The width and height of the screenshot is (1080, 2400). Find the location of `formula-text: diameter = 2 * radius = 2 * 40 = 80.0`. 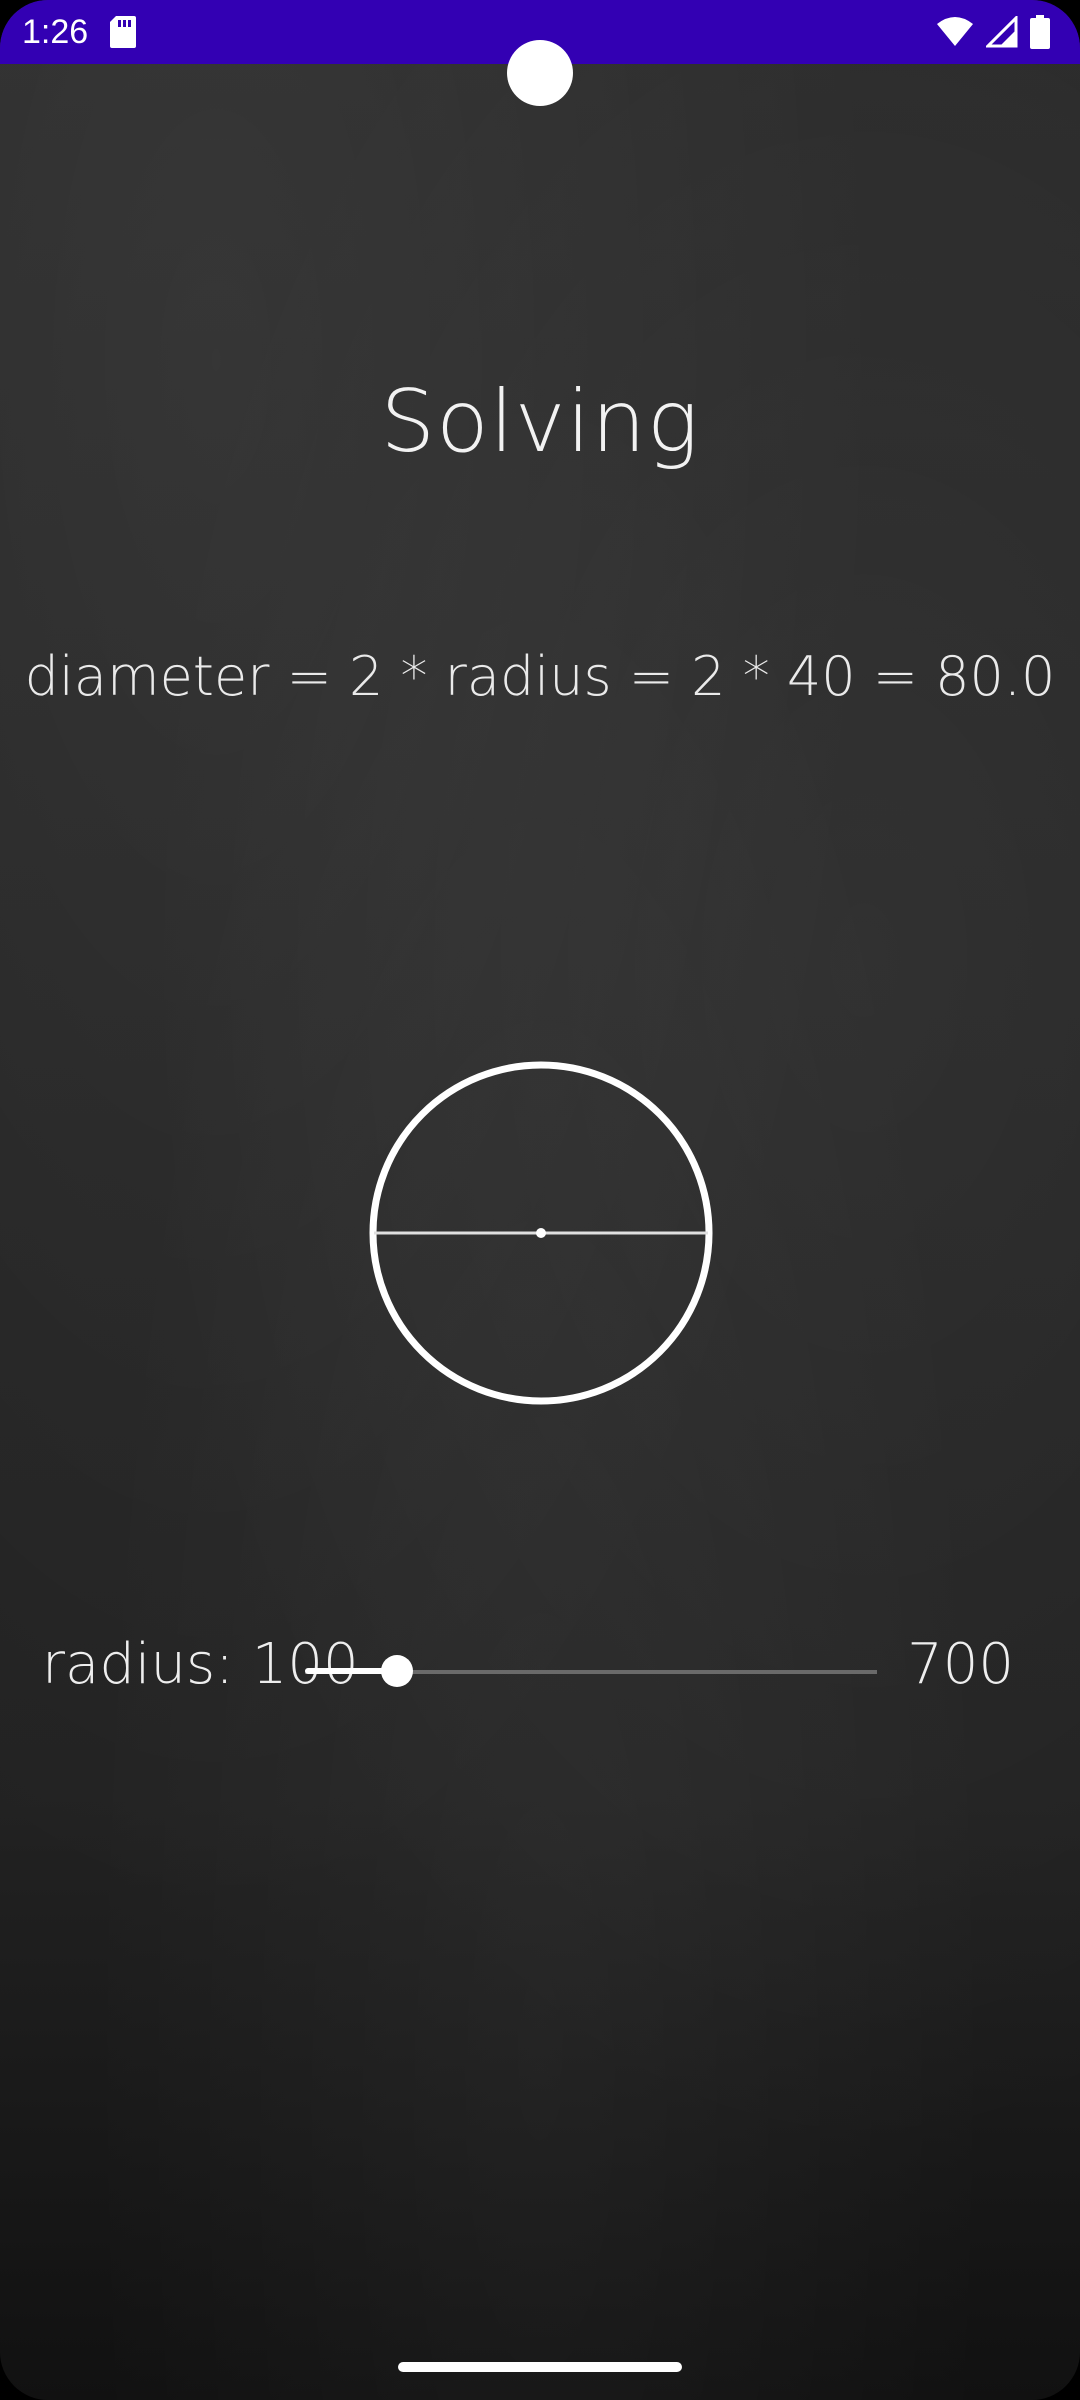

formula-text: diameter = 2 * radius = 2 * 40 = 80.0 is located at coordinates (540, 676).